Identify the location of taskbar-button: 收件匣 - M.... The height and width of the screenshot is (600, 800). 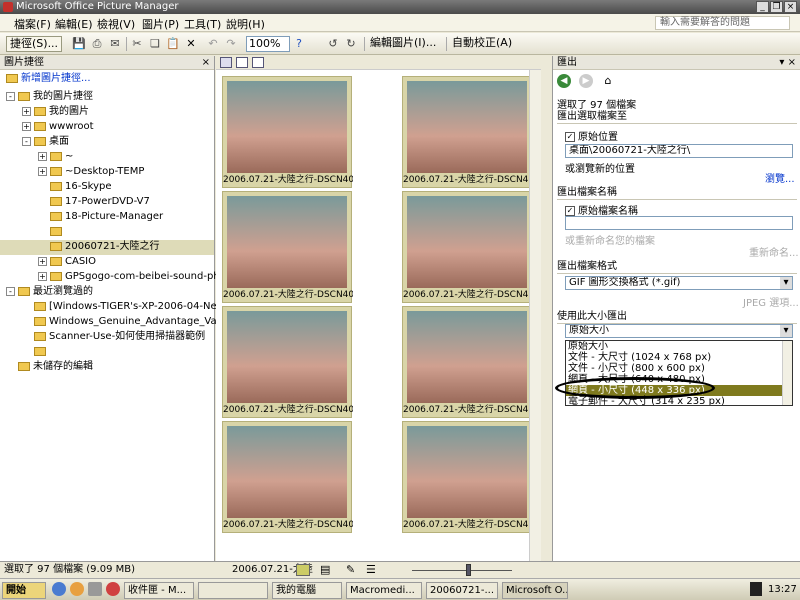
(159, 590).